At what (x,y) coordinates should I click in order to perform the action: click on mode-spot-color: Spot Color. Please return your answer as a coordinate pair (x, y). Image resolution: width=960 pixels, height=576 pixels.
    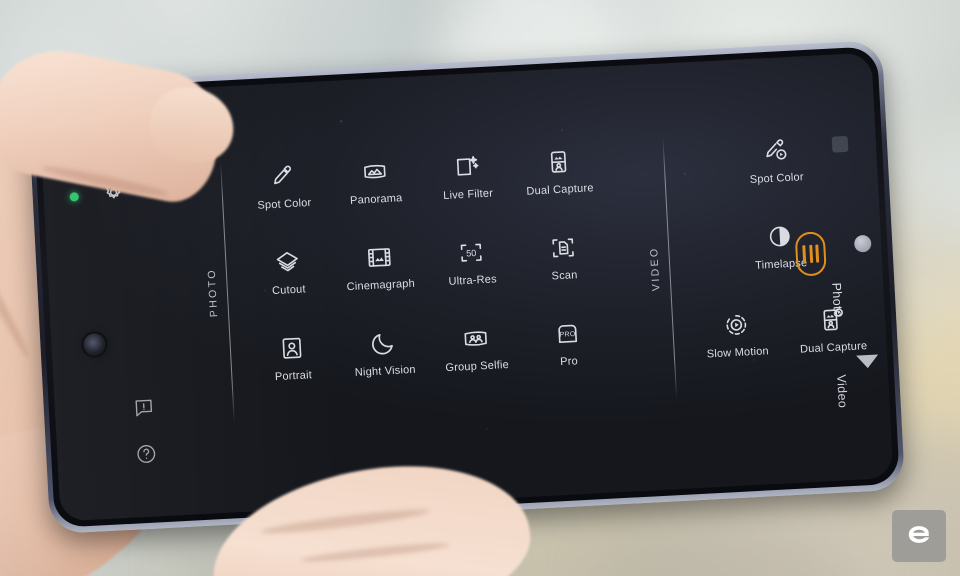
    Looking at the image, I should click on (284, 205).